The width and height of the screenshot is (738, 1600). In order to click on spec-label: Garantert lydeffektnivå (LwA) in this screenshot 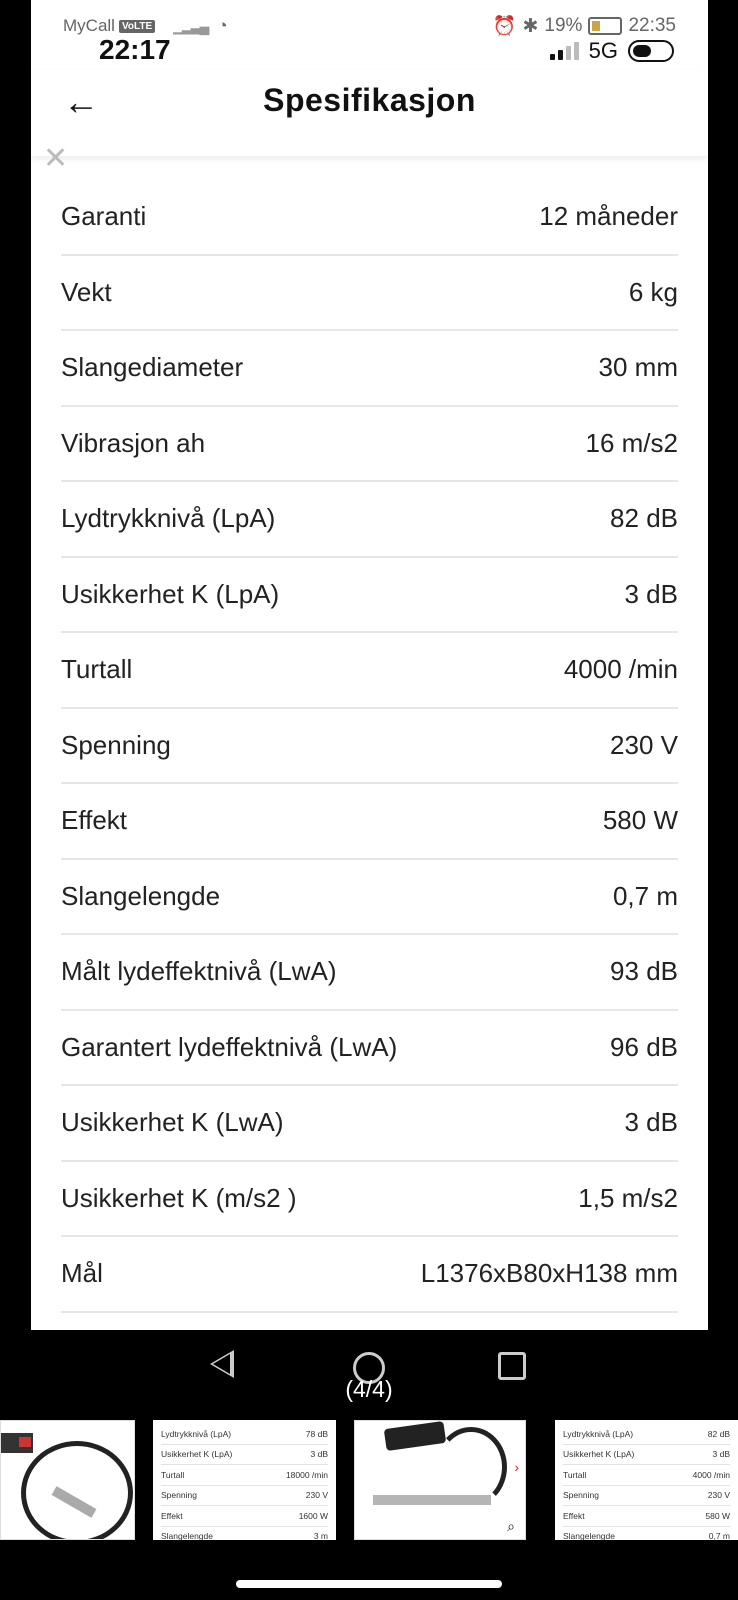, I will do `click(229, 1046)`.